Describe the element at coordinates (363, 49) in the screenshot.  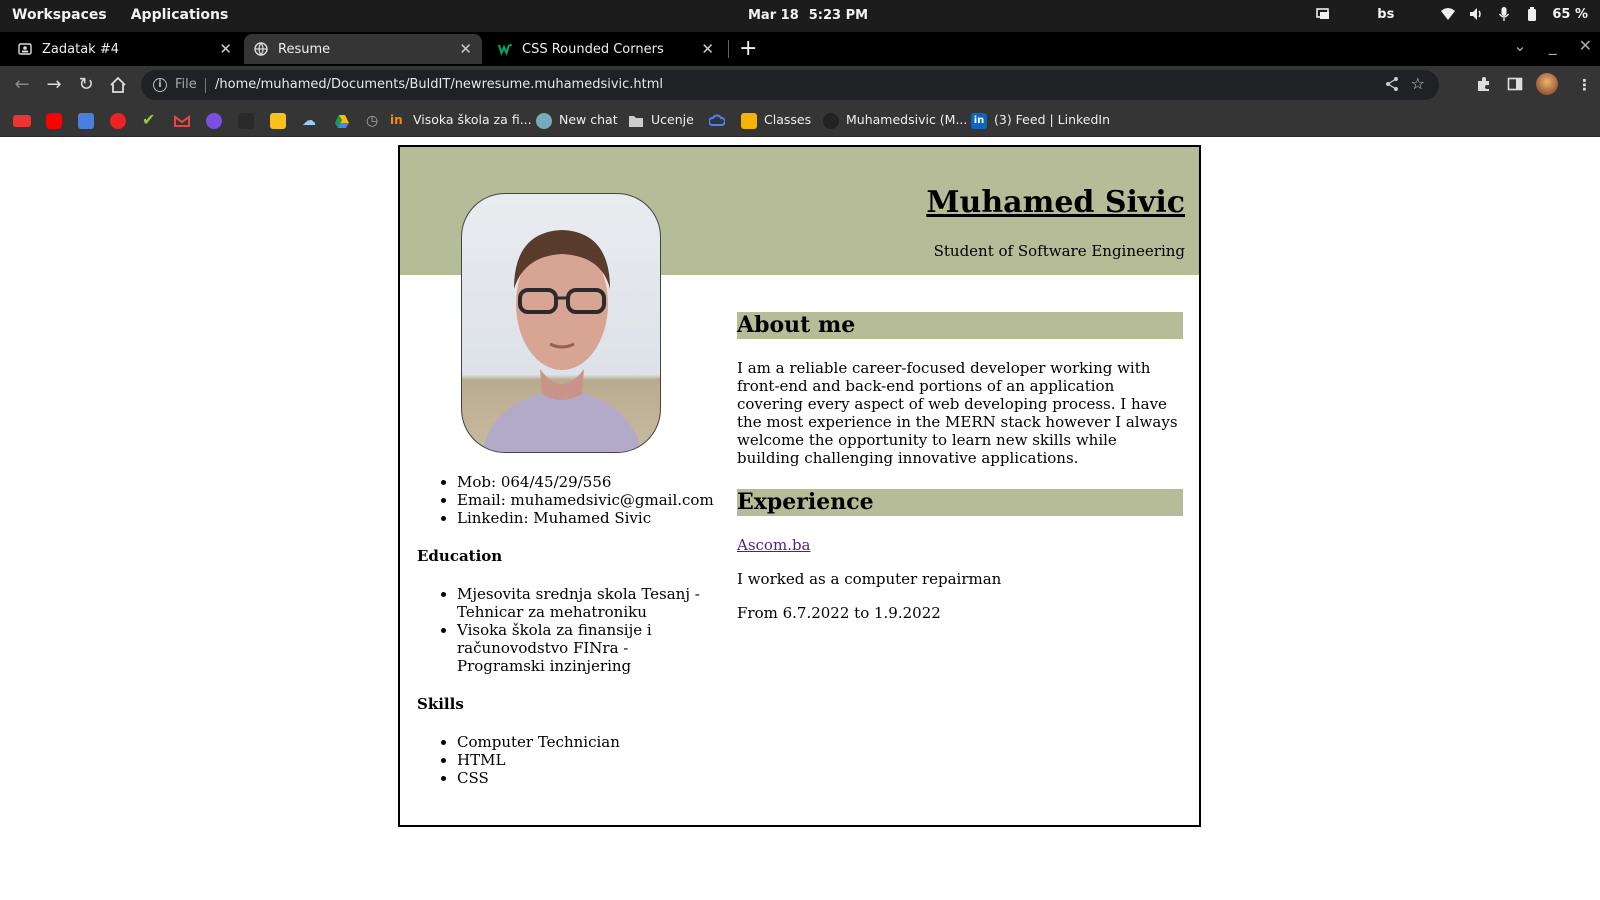
I see `tab-resume: Resume ✕` at that location.